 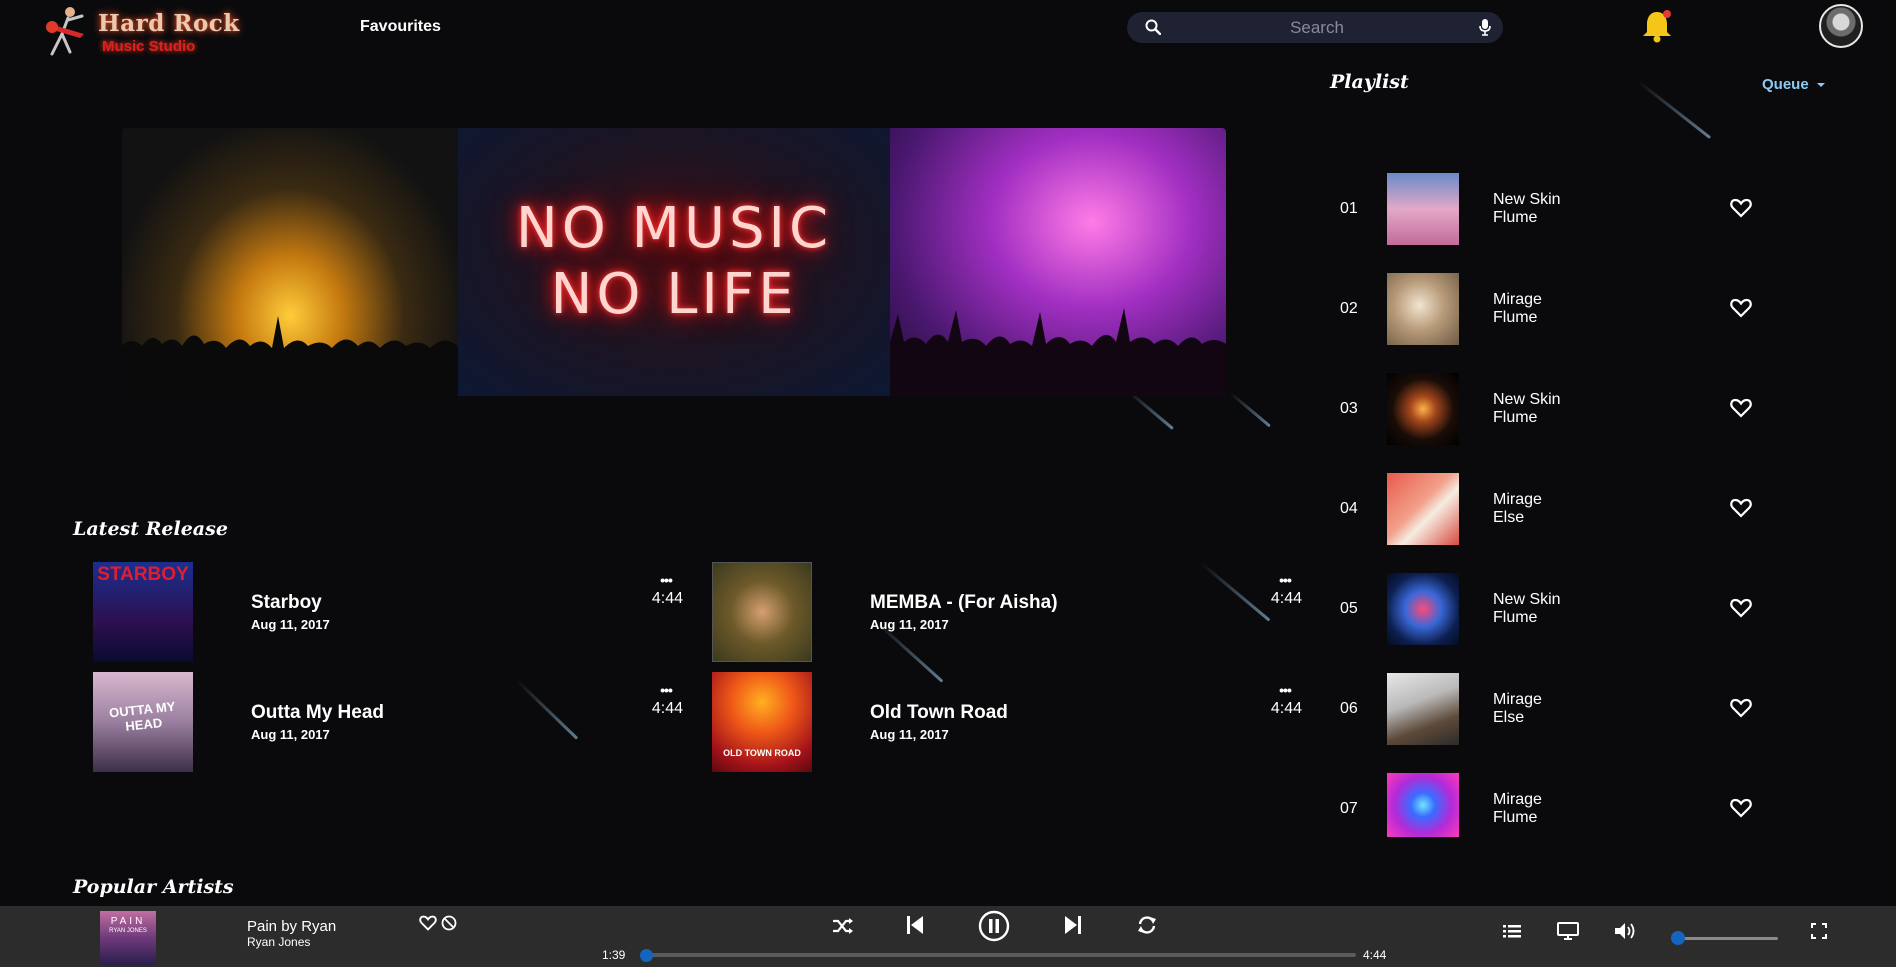 I want to click on playlist-title: Playlist, so click(x=1369, y=82).